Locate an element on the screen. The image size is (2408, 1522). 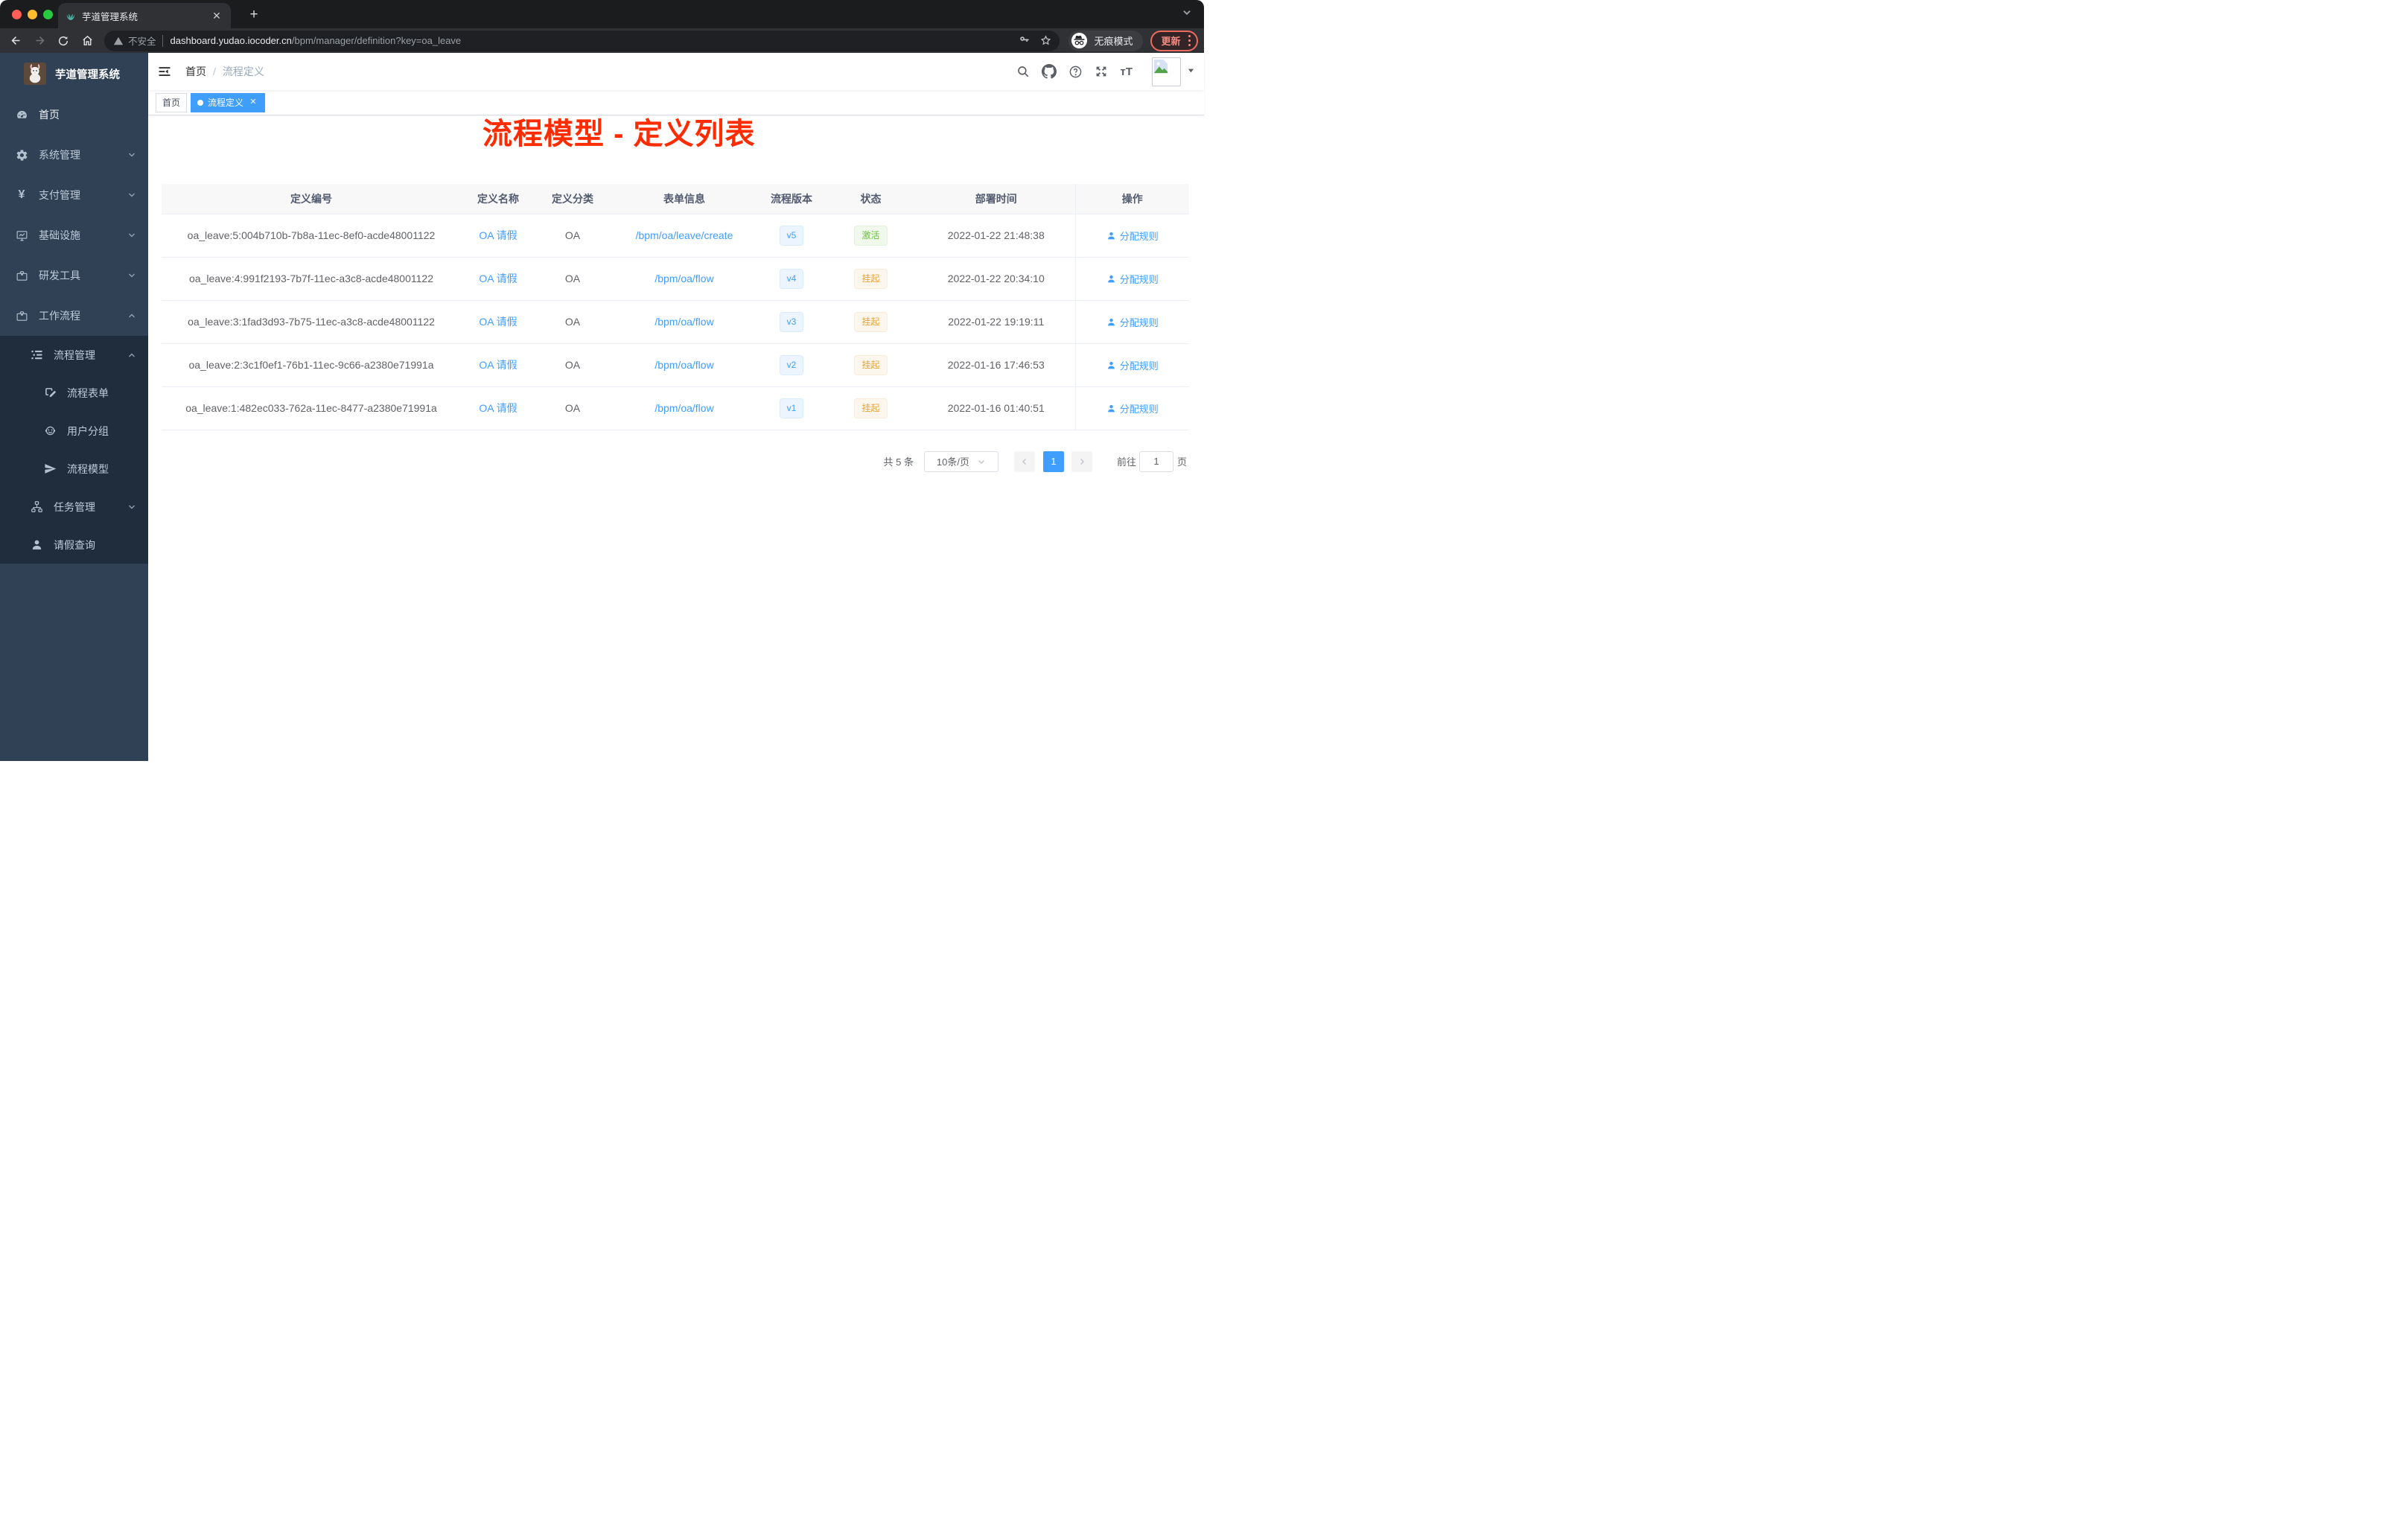
sidebar-item-leave-query: 请假查询 is located at coordinates (74, 545).